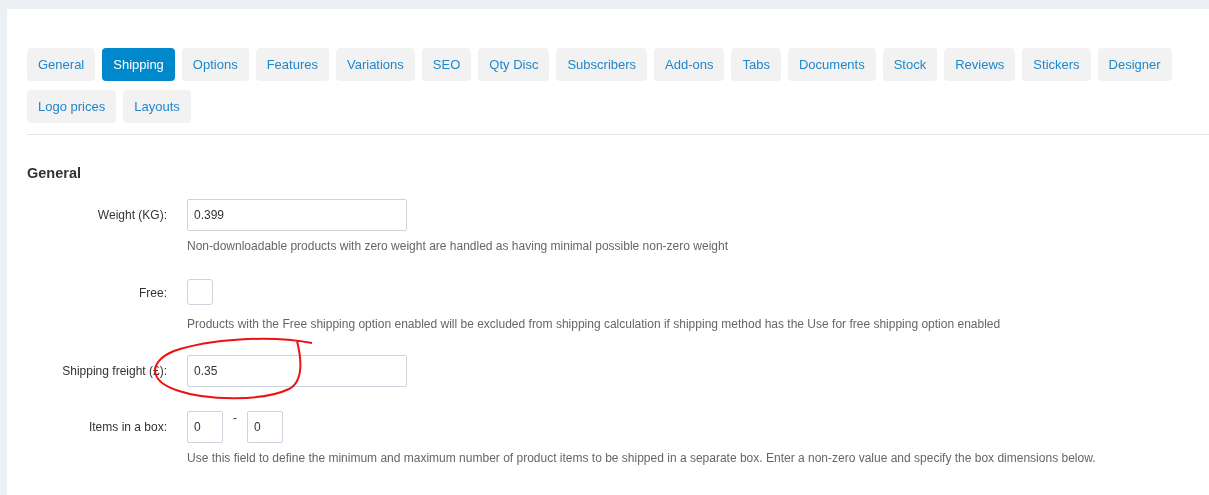  What do you see at coordinates (375, 64) in the screenshot?
I see `tab: Variations` at bounding box center [375, 64].